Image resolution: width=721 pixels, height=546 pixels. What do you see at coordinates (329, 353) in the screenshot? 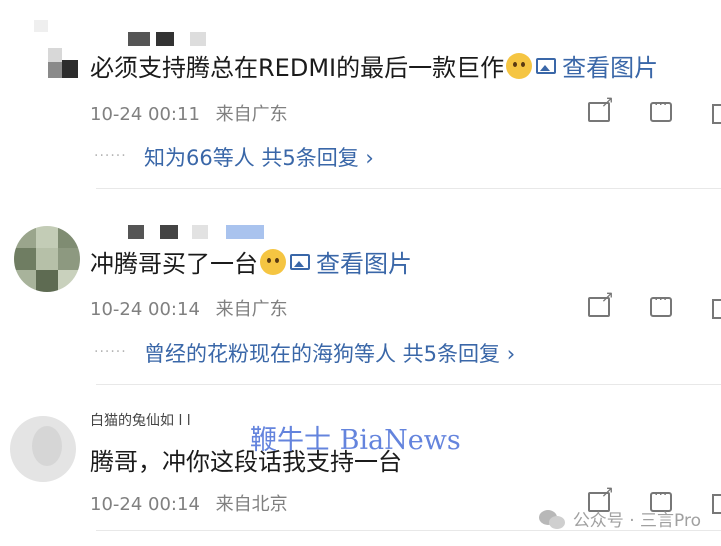
I see `replies-link: 曾经的花粉现在的海狗等人 共5条回复 ›` at bounding box center [329, 353].